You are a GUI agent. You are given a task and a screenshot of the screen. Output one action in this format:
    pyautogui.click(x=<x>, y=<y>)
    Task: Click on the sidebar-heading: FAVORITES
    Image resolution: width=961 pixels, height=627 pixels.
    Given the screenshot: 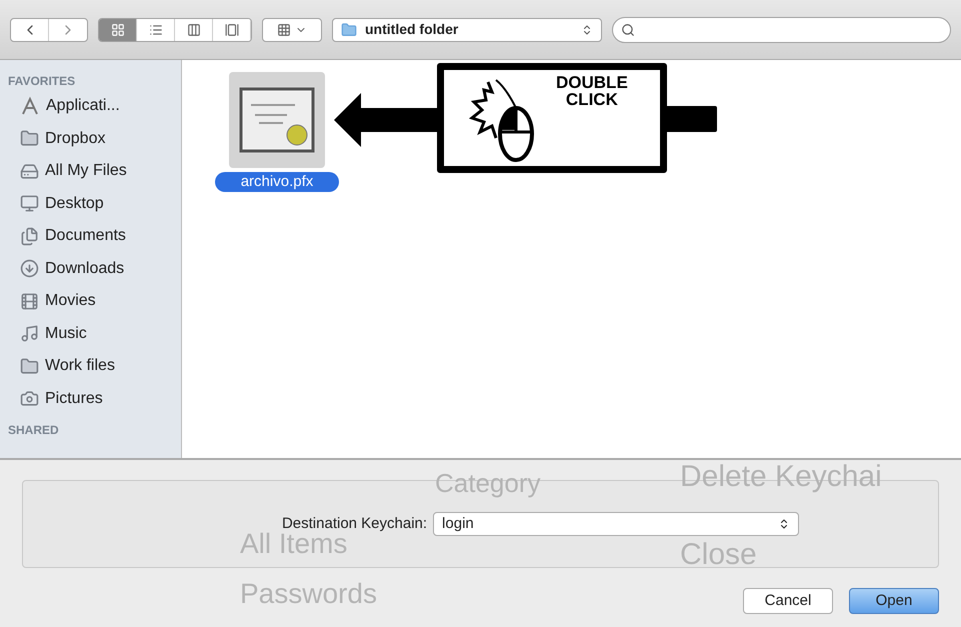 What is the action you would take?
    pyautogui.click(x=42, y=81)
    